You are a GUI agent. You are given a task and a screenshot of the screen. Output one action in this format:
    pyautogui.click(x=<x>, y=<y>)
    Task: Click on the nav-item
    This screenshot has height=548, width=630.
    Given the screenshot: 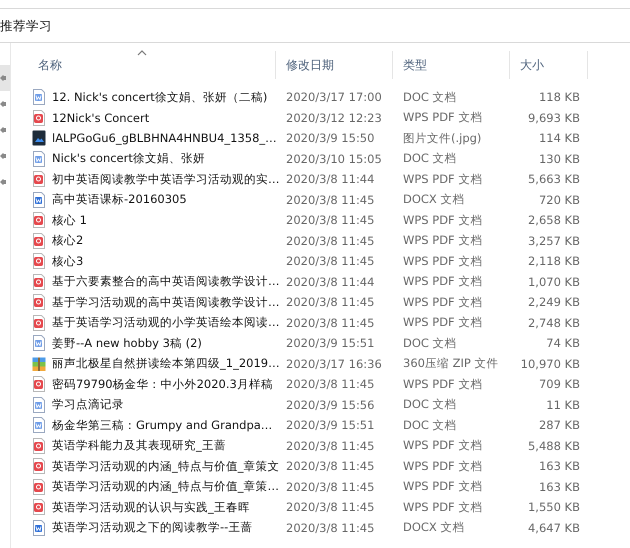 What is the action you would take?
    pyautogui.click(x=5, y=78)
    